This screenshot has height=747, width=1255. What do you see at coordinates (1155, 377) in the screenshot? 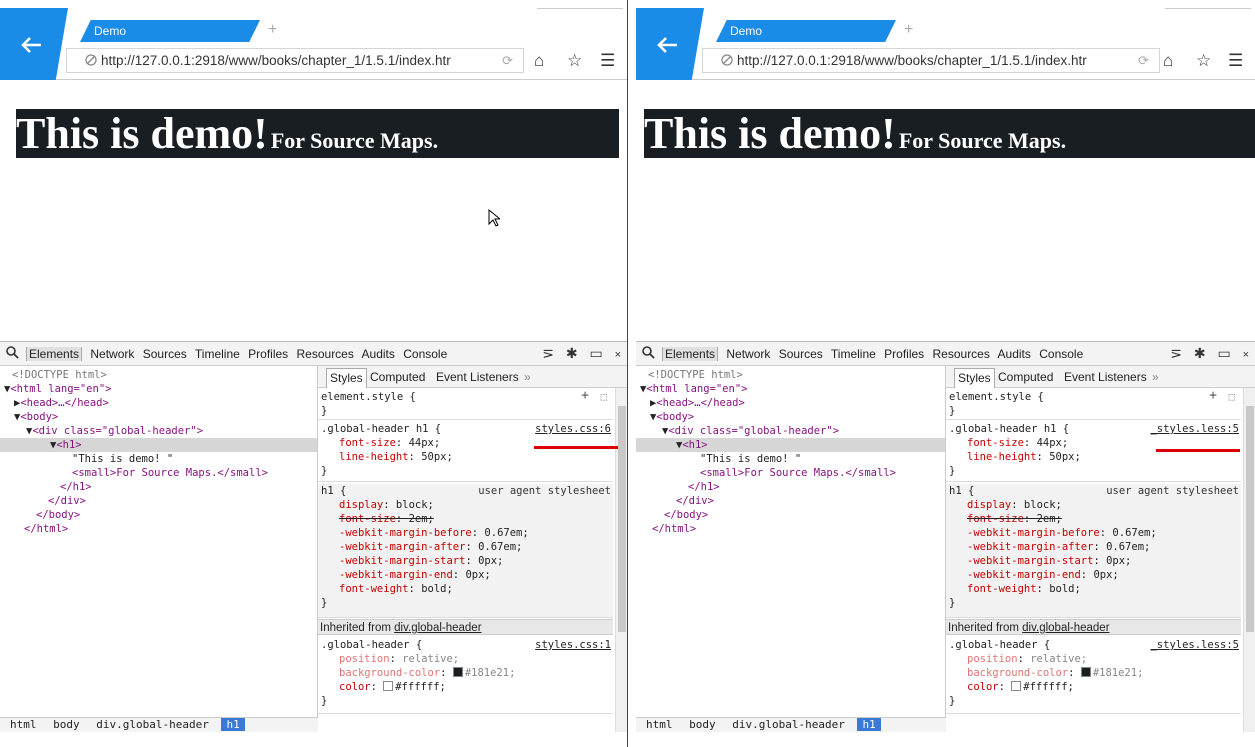
I see `more-tabs-icon: »` at bounding box center [1155, 377].